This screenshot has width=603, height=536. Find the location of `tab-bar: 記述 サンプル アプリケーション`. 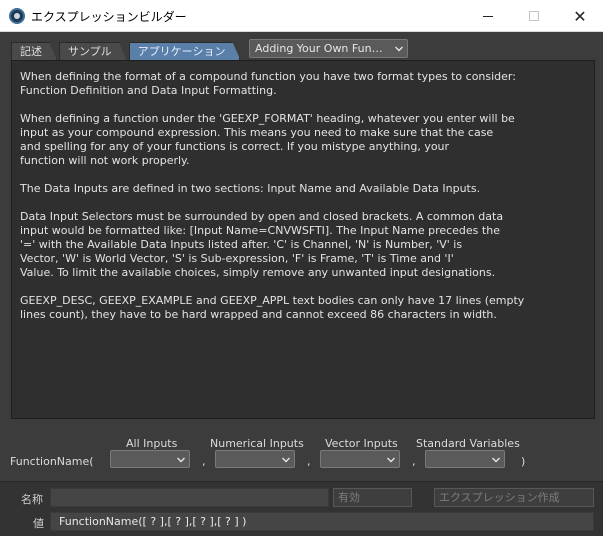

tab-bar: 記述 サンプル アプリケーション is located at coordinates (126, 51).